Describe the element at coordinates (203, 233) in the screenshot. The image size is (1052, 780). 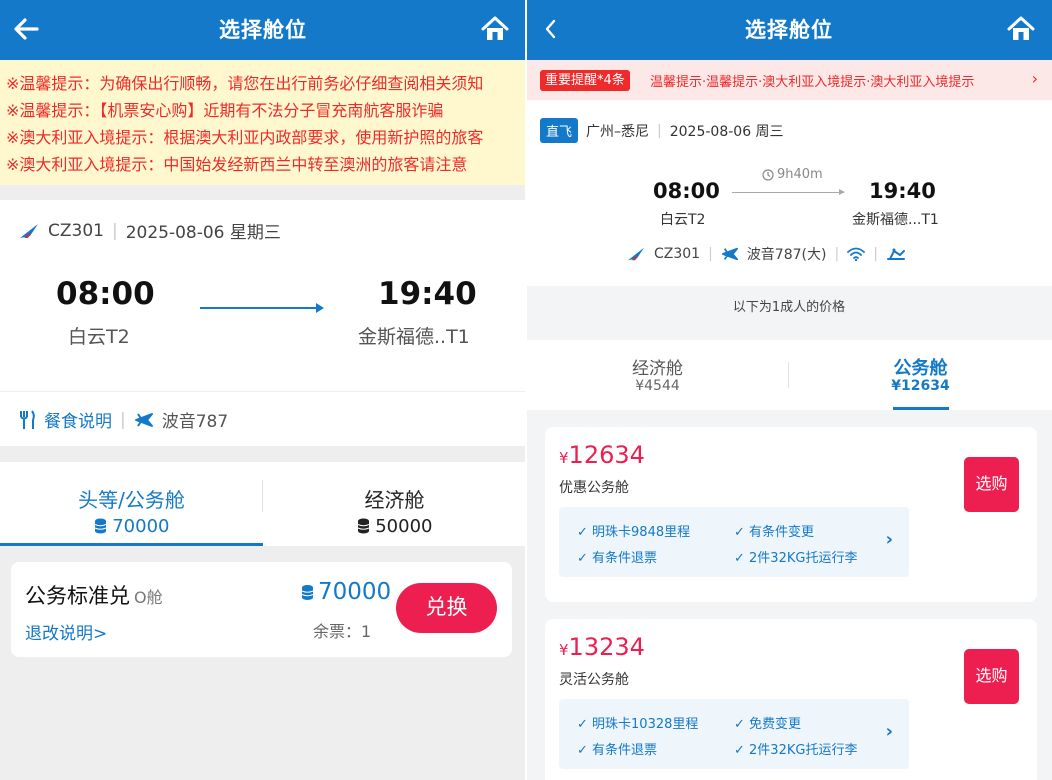
I see `flight-date: 2025-08-06 星期三` at that location.